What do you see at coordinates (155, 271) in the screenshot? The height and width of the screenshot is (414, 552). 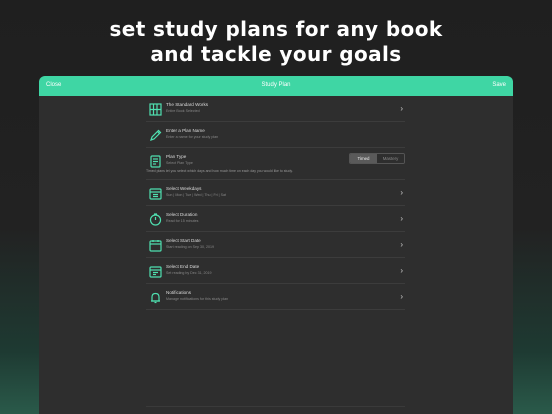 I see `calendar-end-icon` at bounding box center [155, 271].